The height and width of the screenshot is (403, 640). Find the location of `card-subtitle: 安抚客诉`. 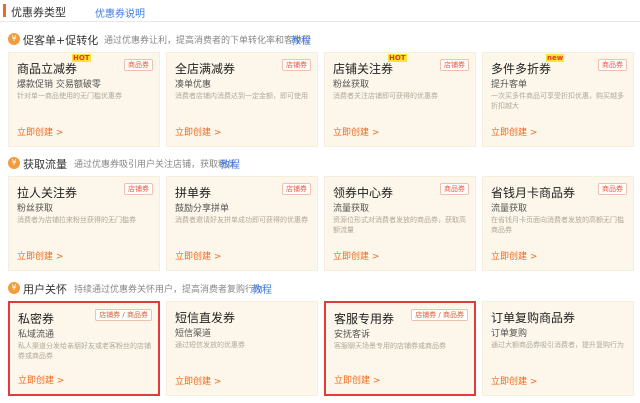

card-subtitle: 安抚客诉 is located at coordinates (352, 335).